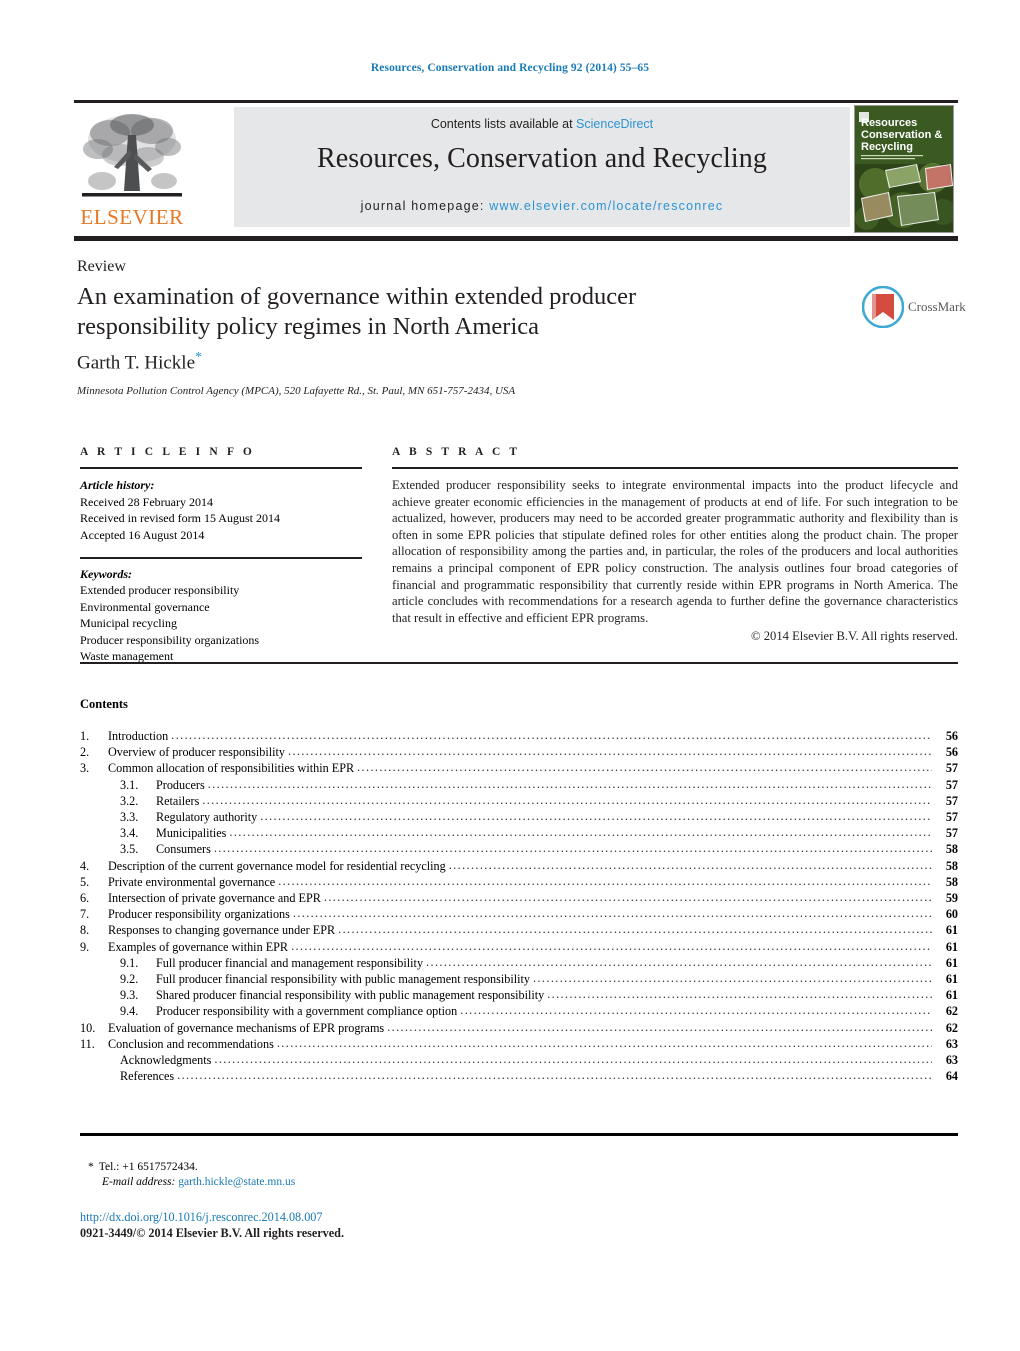 The height and width of the screenshot is (1351, 1020). I want to click on crossmark-icon, so click(883, 307).